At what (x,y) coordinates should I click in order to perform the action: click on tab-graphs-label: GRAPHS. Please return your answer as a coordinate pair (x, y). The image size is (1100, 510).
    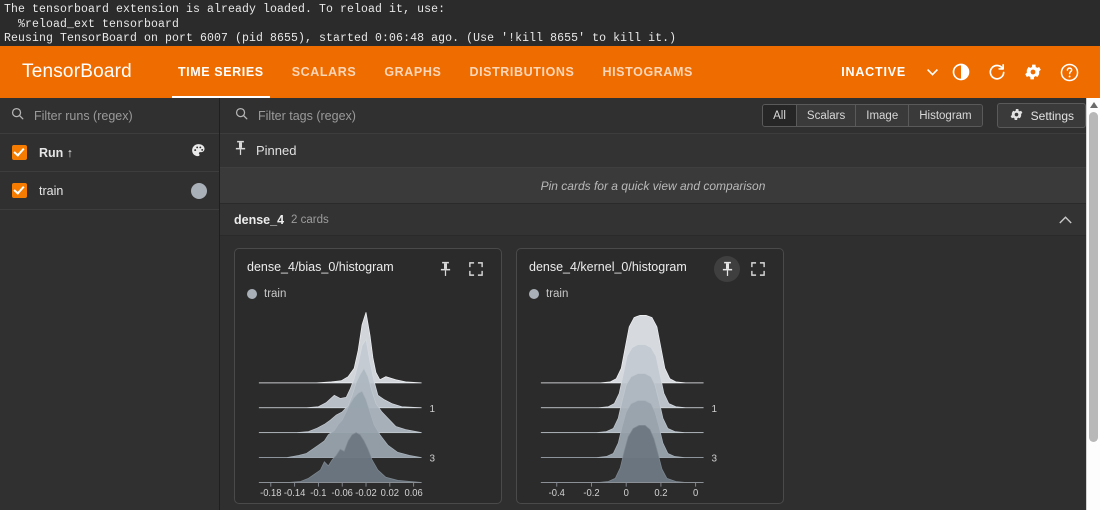
    Looking at the image, I should click on (413, 72).